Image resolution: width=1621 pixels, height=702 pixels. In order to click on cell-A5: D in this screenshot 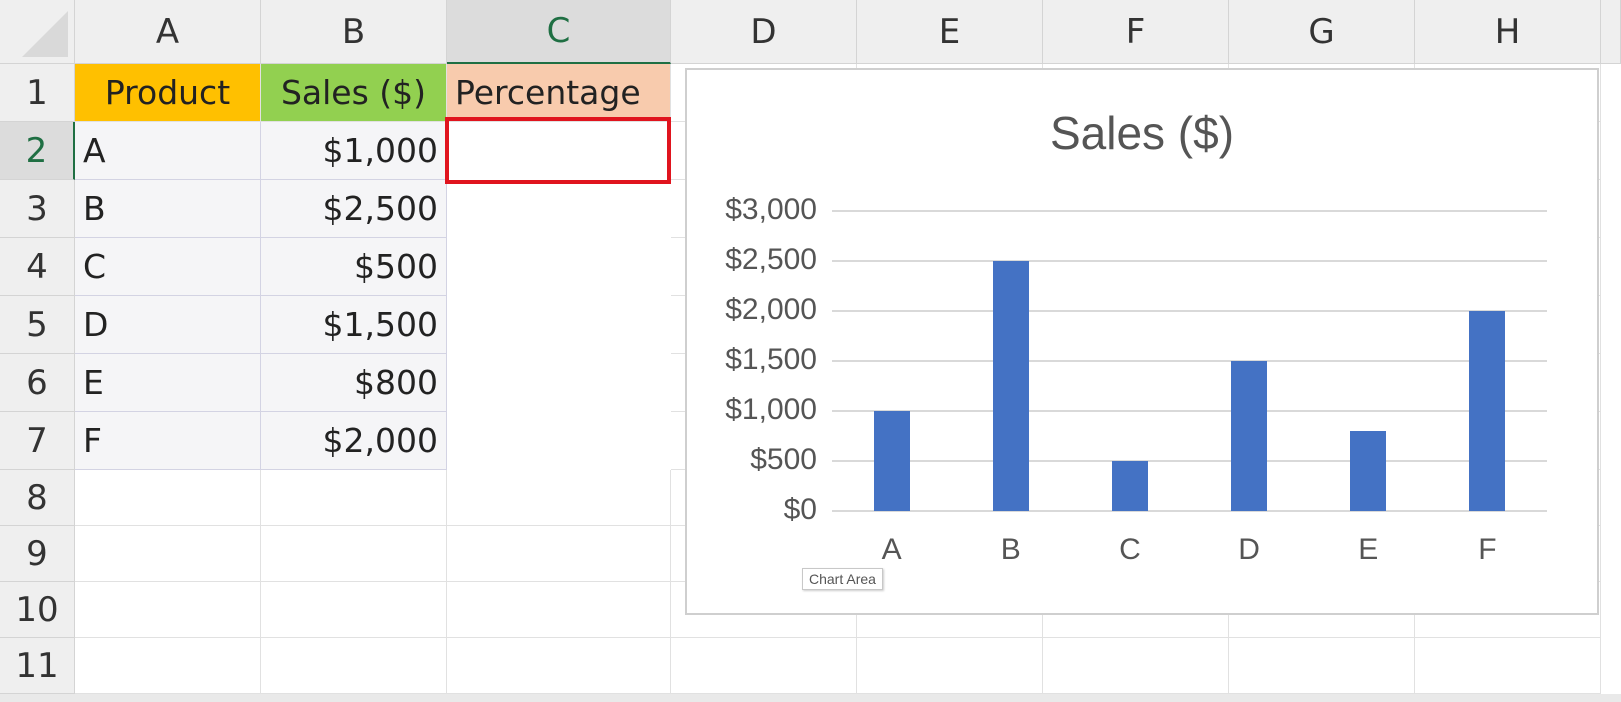, I will do `click(168, 325)`.